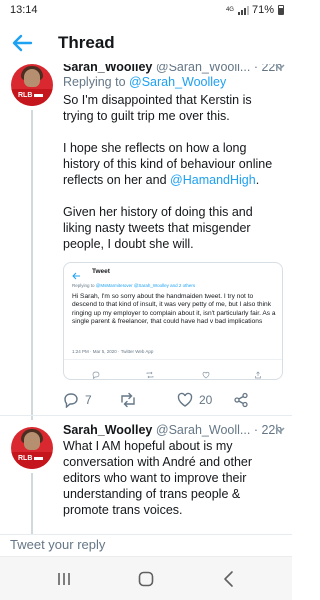 This screenshot has width=320, height=600. Describe the element at coordinates (76, 273) in the screenshot. I see `embed-back-arrow-icon` at that location.